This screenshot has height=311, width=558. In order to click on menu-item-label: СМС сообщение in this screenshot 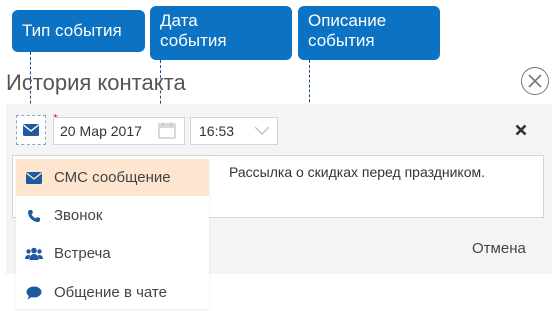, I will do `click(112, 177)`.